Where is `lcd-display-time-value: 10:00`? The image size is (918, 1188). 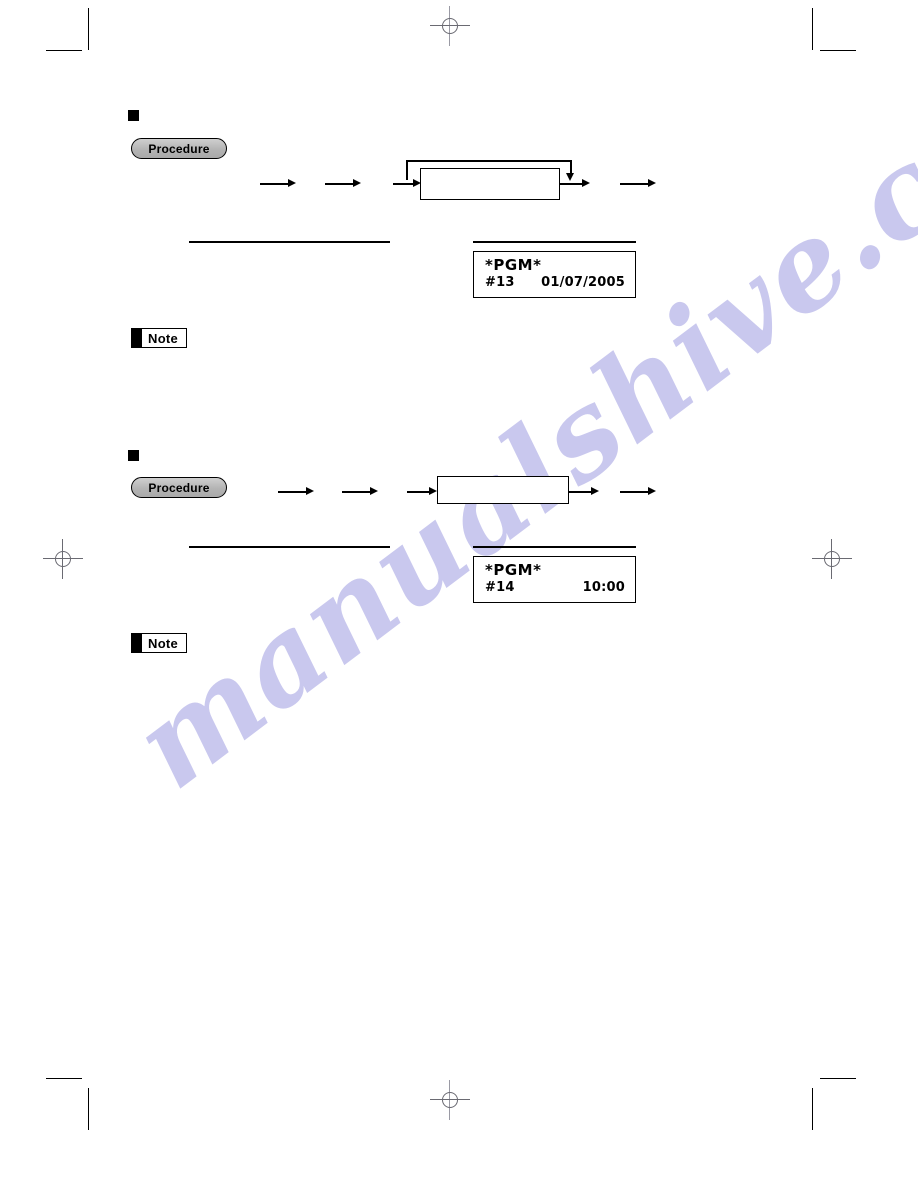
lcd-display-time-value: 10:00 is located at coordinates (603, 587).